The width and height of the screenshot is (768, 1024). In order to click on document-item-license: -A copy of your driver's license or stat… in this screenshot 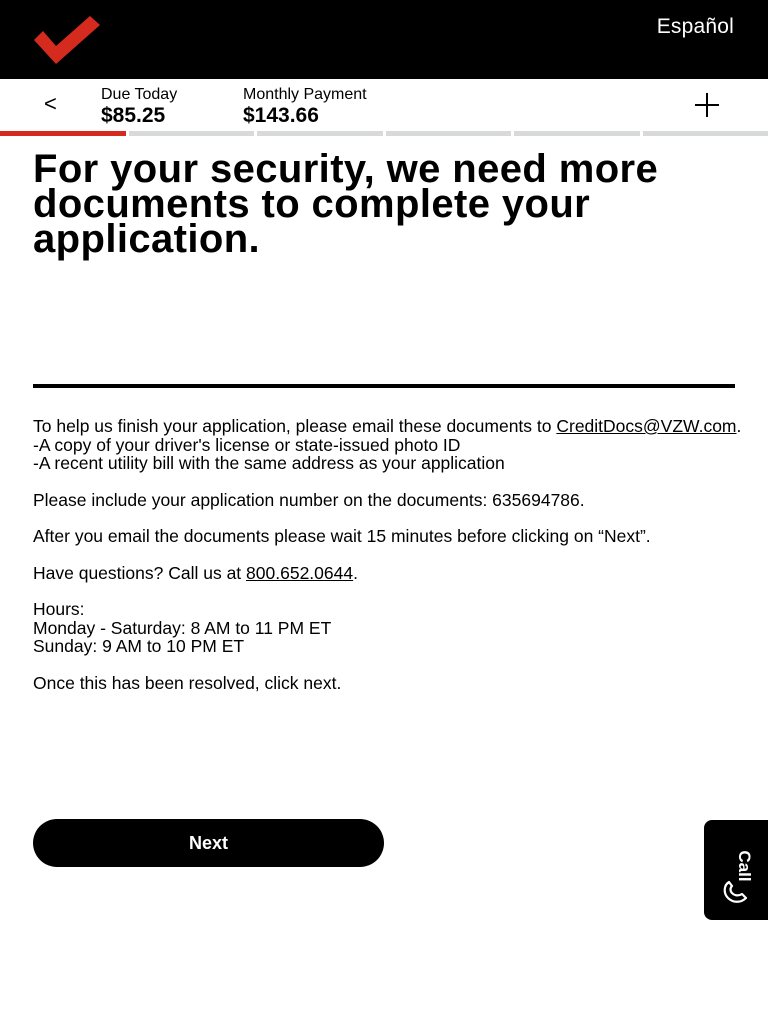, I will do `click(247, 444)`.